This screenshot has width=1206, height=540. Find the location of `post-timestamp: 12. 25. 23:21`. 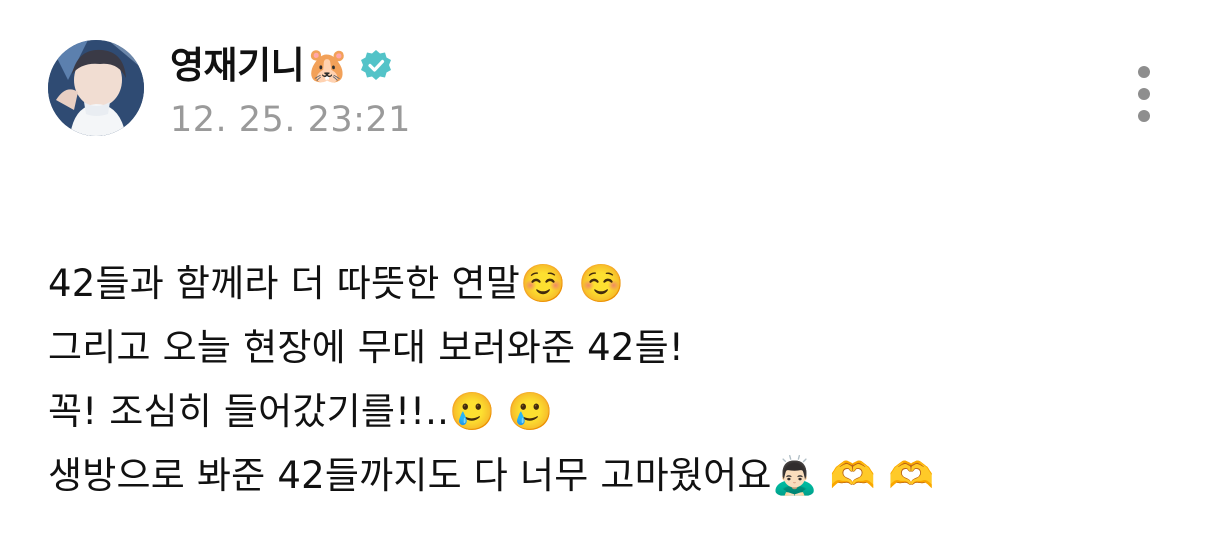

post-timestamp: 12. 25. 23:21 is located at coordinates (290, 120).